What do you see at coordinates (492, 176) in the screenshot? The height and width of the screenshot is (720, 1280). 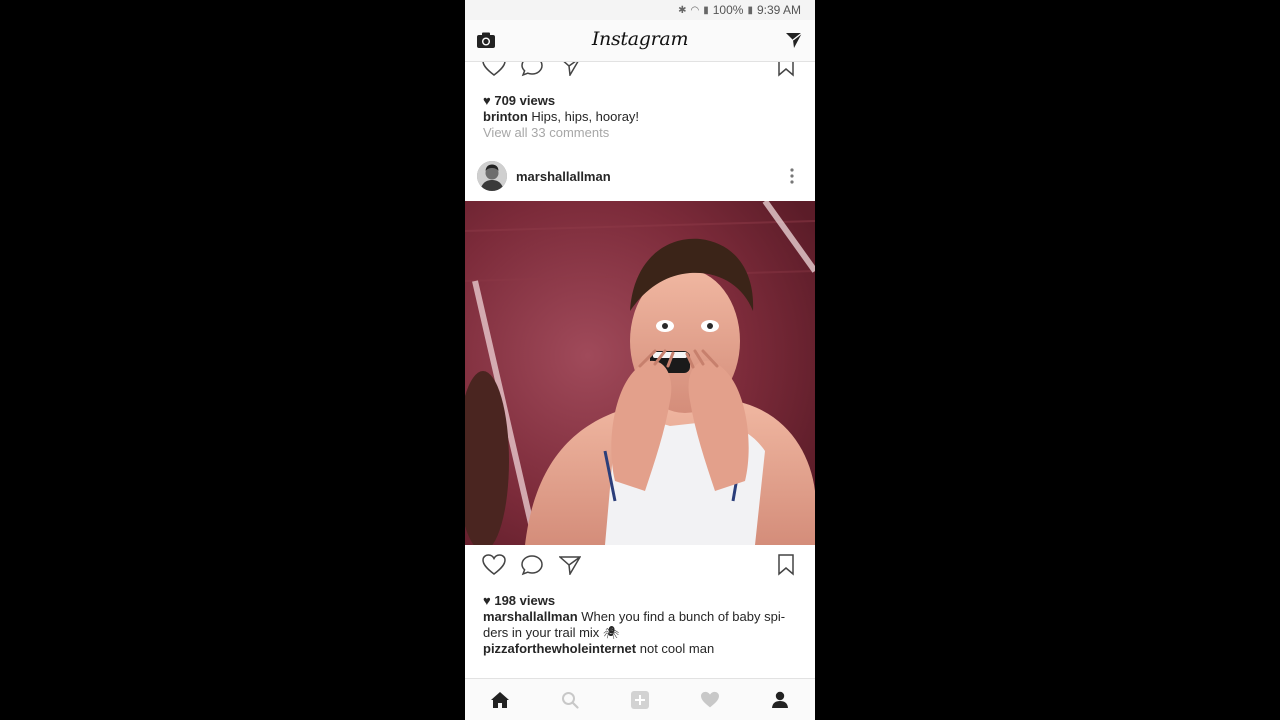 I see `avatar` at bounding box center [492, 176].